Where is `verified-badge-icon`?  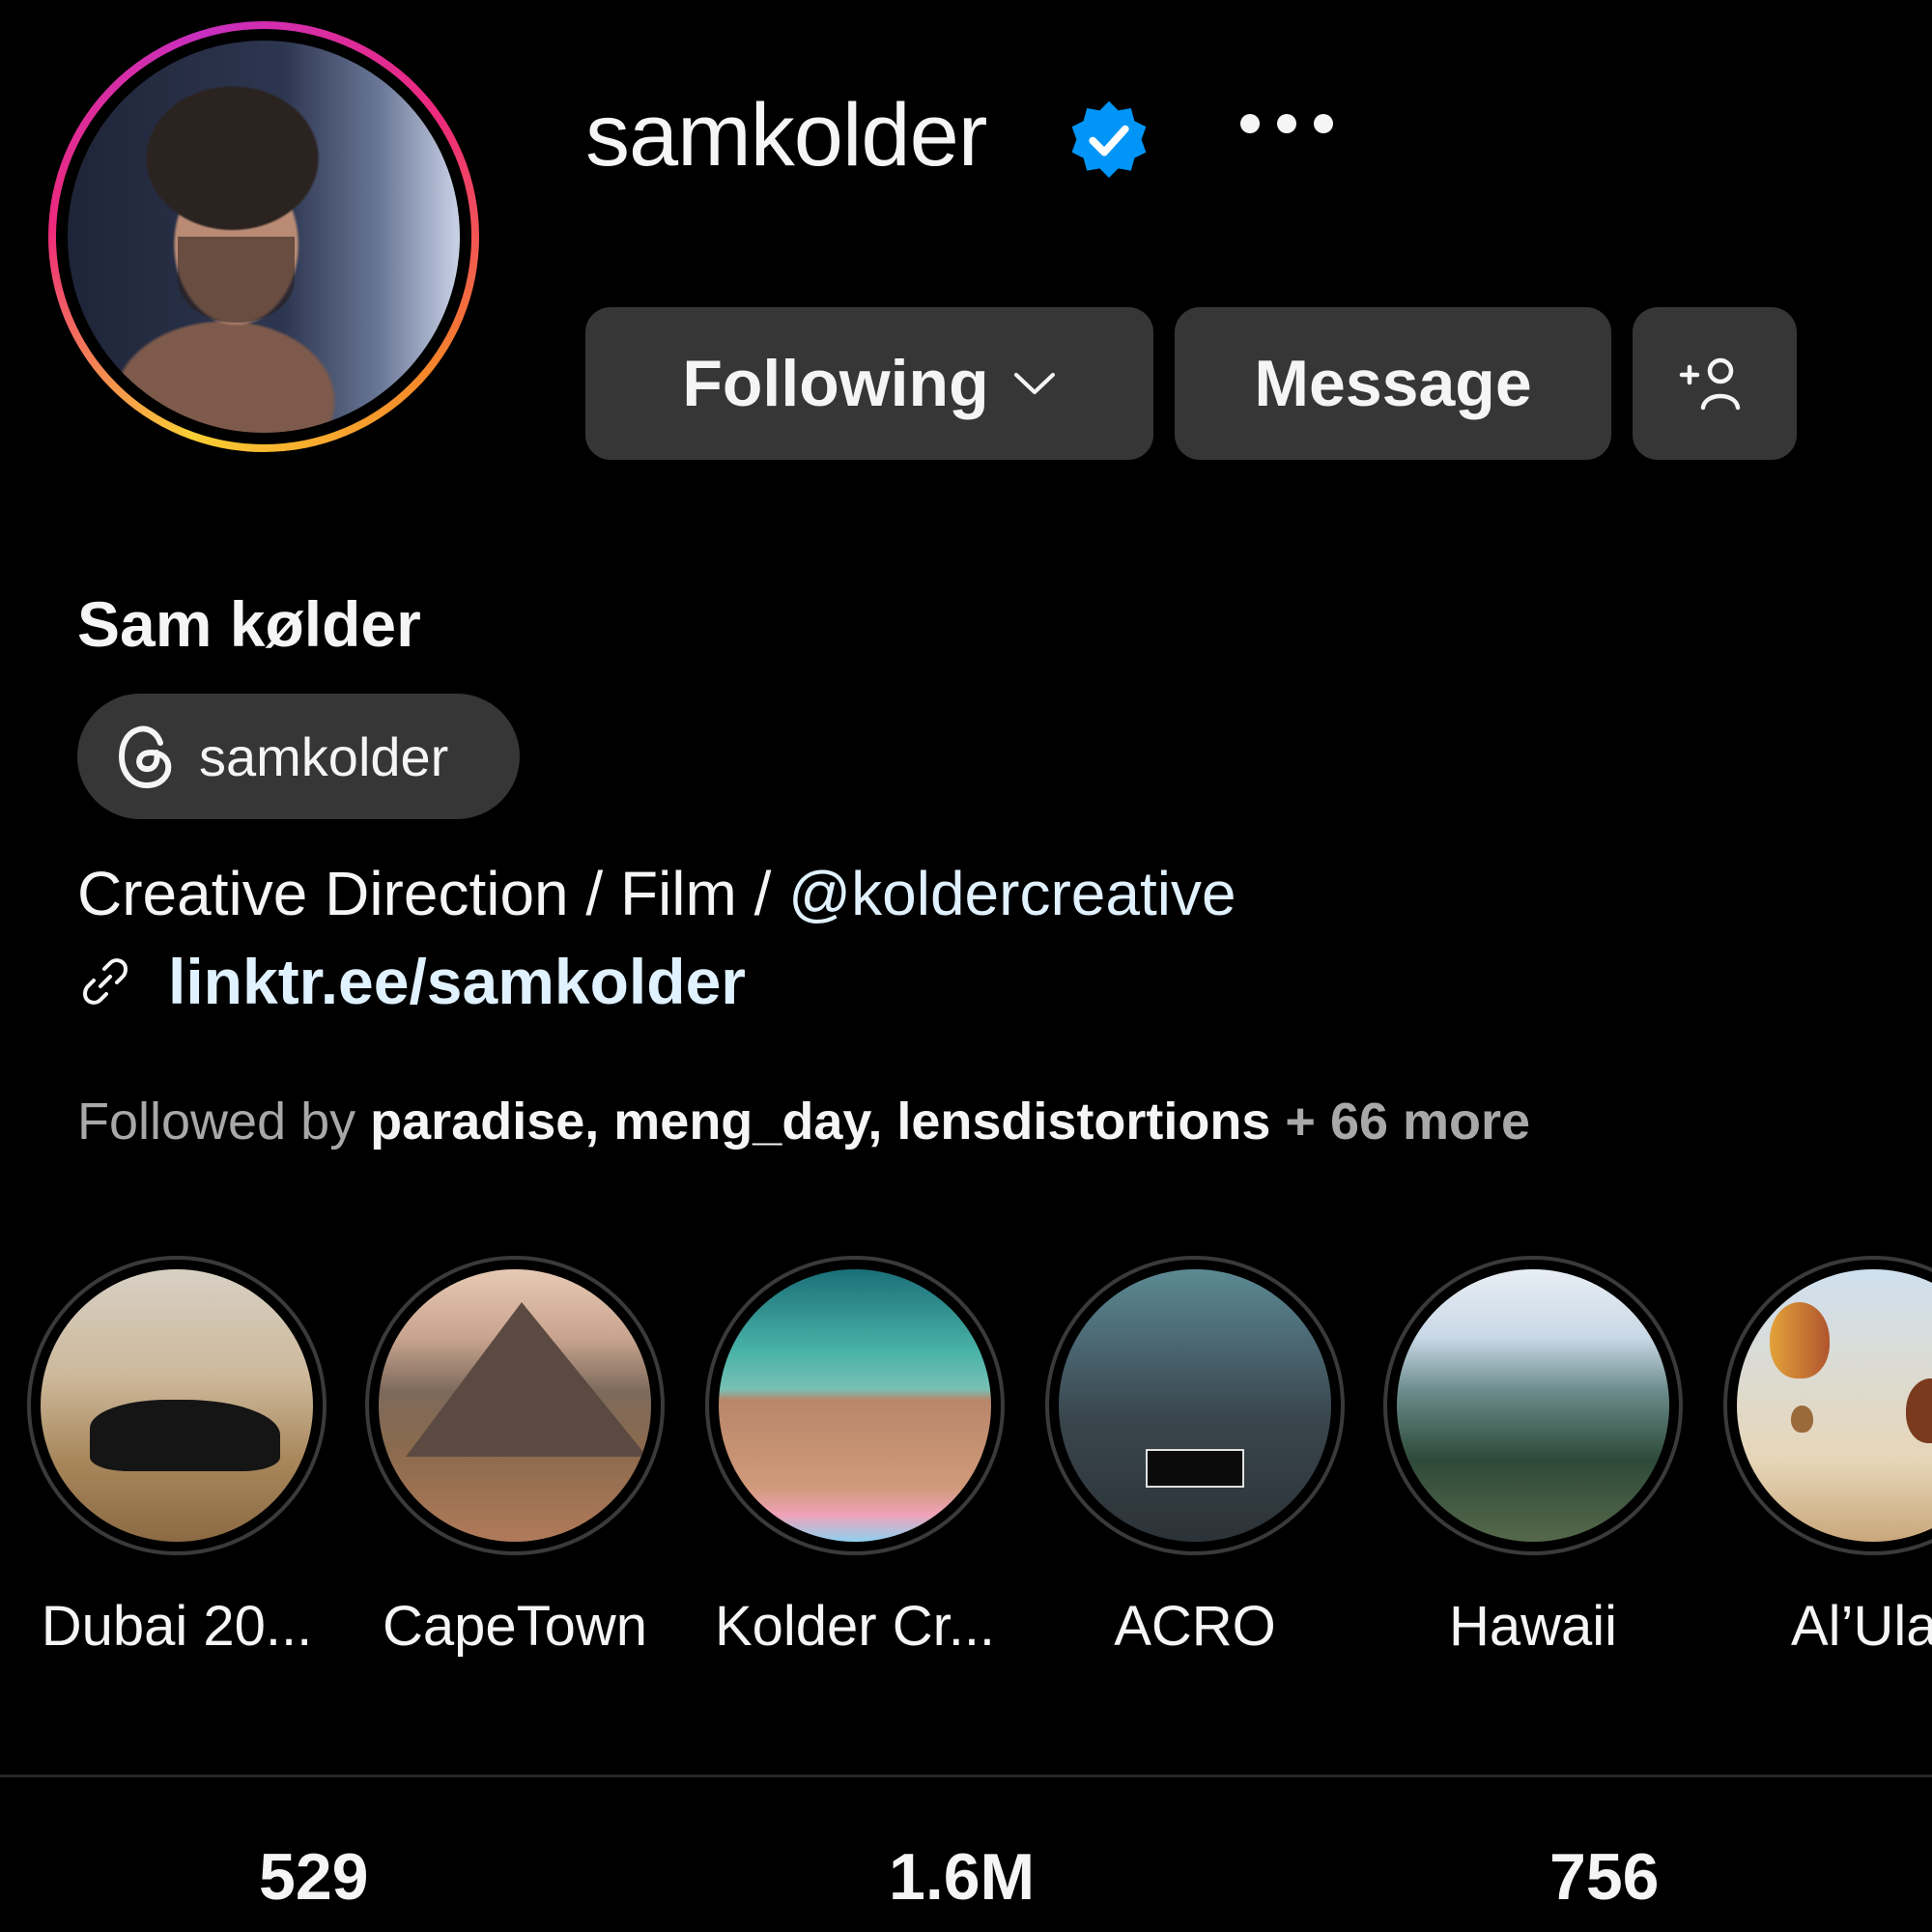 verified-badge-icon is located at coordinates (1109, 139).